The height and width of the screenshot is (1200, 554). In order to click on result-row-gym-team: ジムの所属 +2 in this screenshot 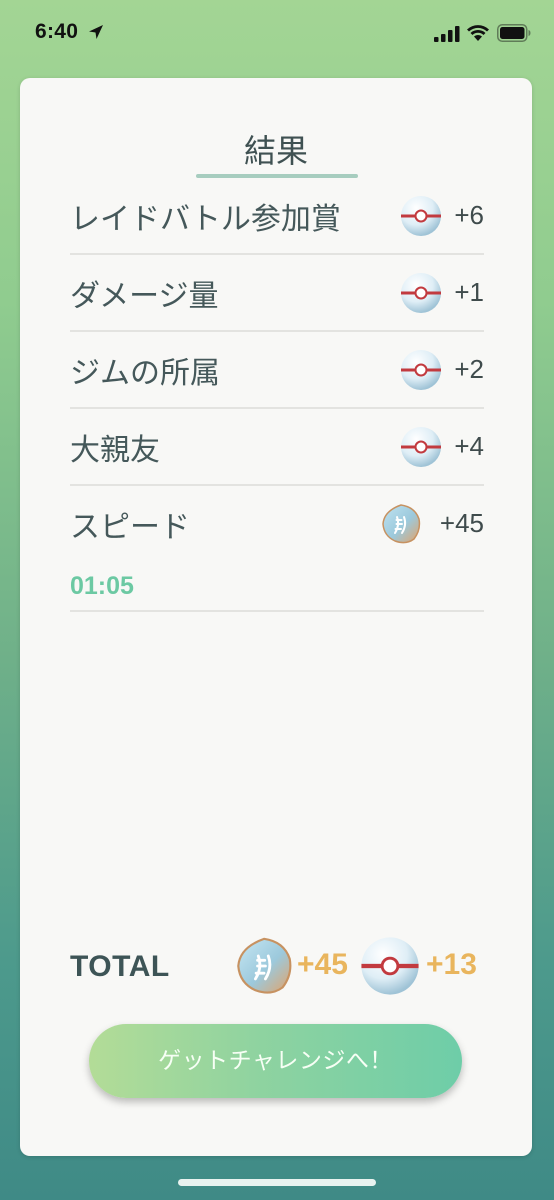, I will do `click(277, 370)`.